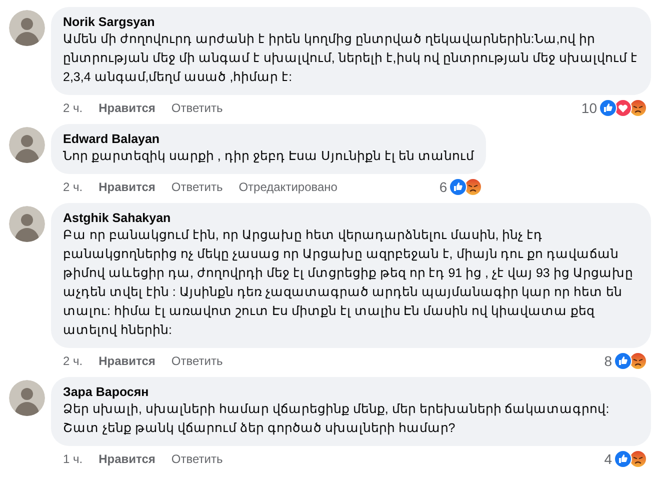 This screenshot has height=481, width=667. What do you see at coordinates (351, 218) in the screenshot?
I see `author-name: Astghik Sahakyan` at bounding box center [351, 218].